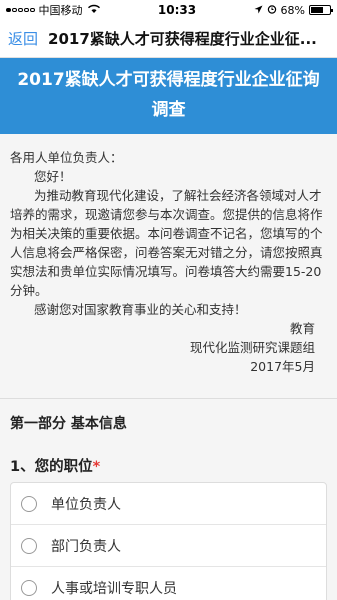  I want to click on status-right: 68%, so click(293, 10).